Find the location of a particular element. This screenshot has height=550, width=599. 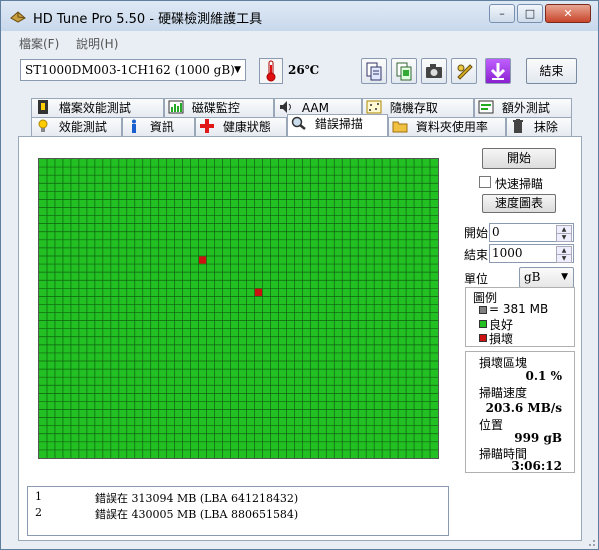

tab-info: 資訊 is located at coordinates (158, 126).